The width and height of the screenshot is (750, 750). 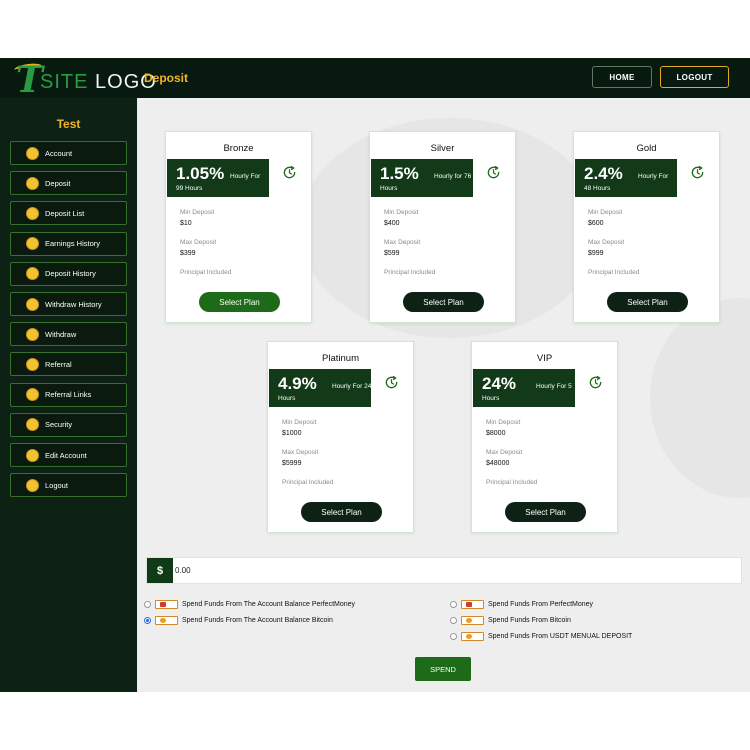 I want to click on payment-option: Spend Funds From Bitcoin, so click(x=510, y=620).